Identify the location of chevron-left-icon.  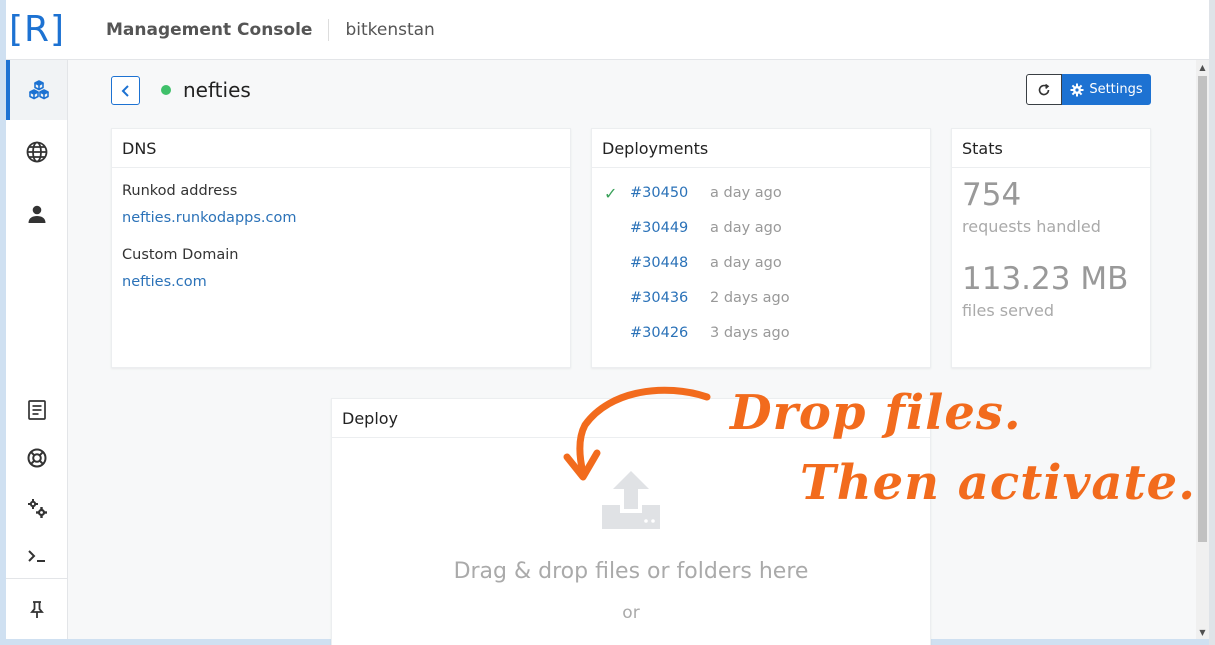
(125, 90).